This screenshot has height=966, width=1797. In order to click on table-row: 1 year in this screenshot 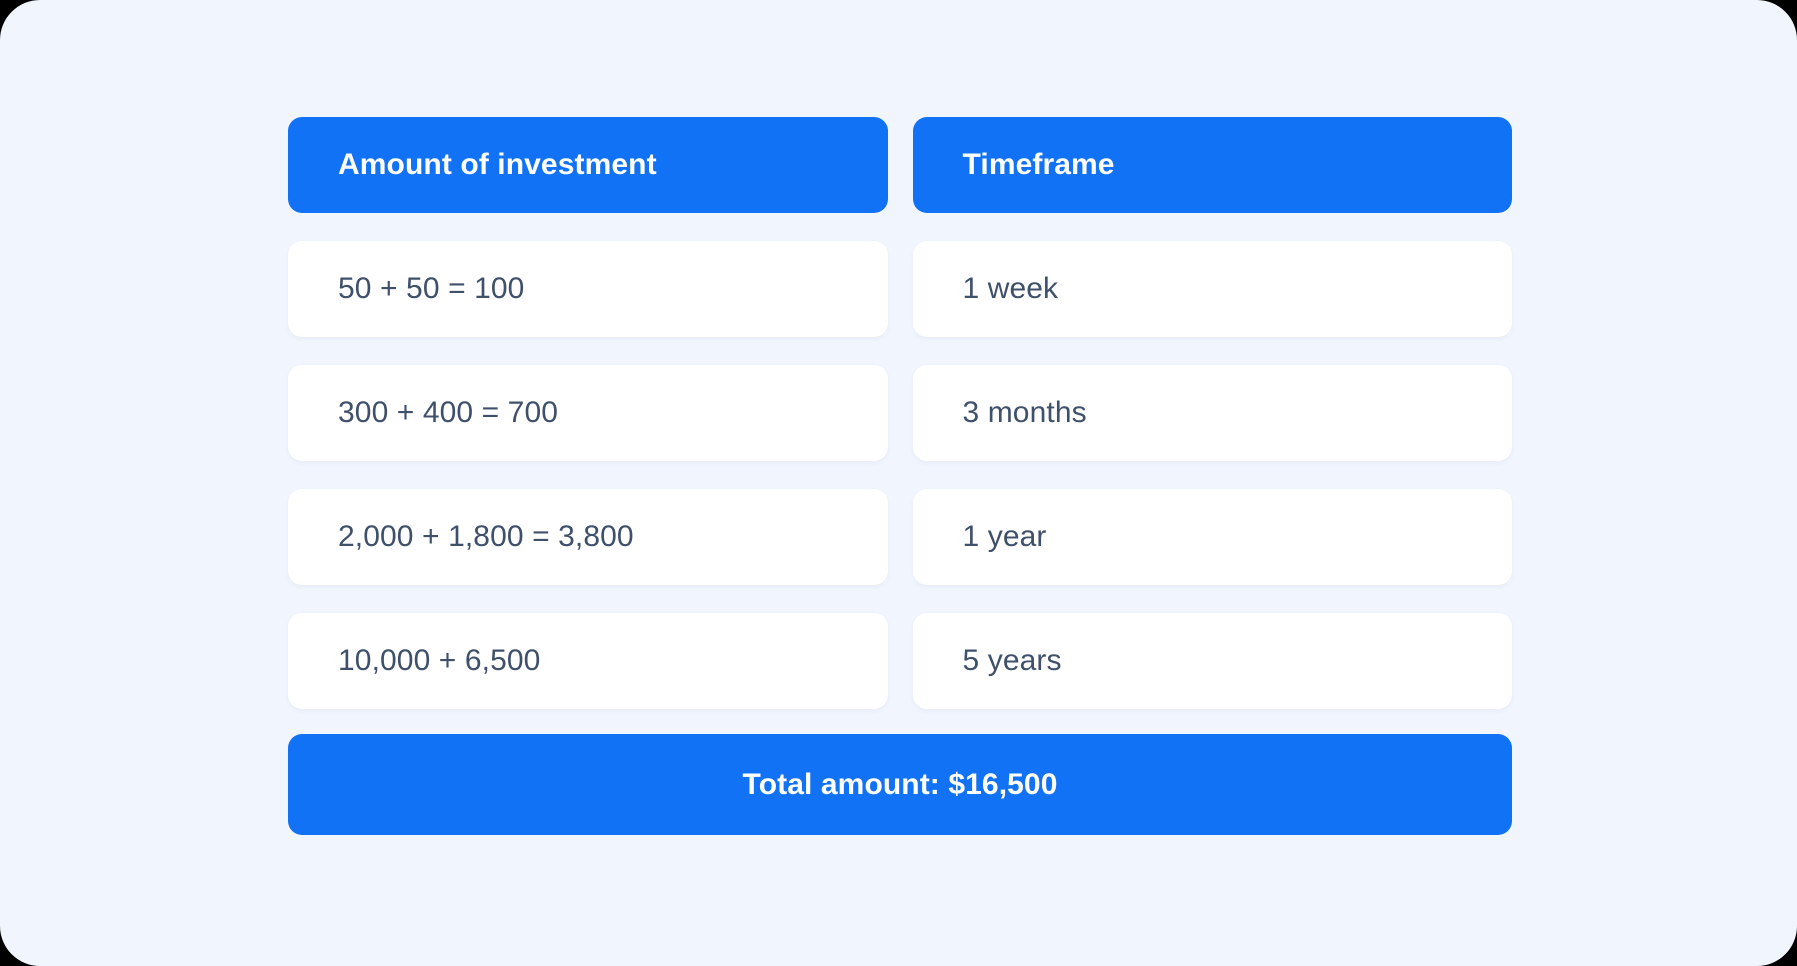, I will do `click(1212, 537)`.